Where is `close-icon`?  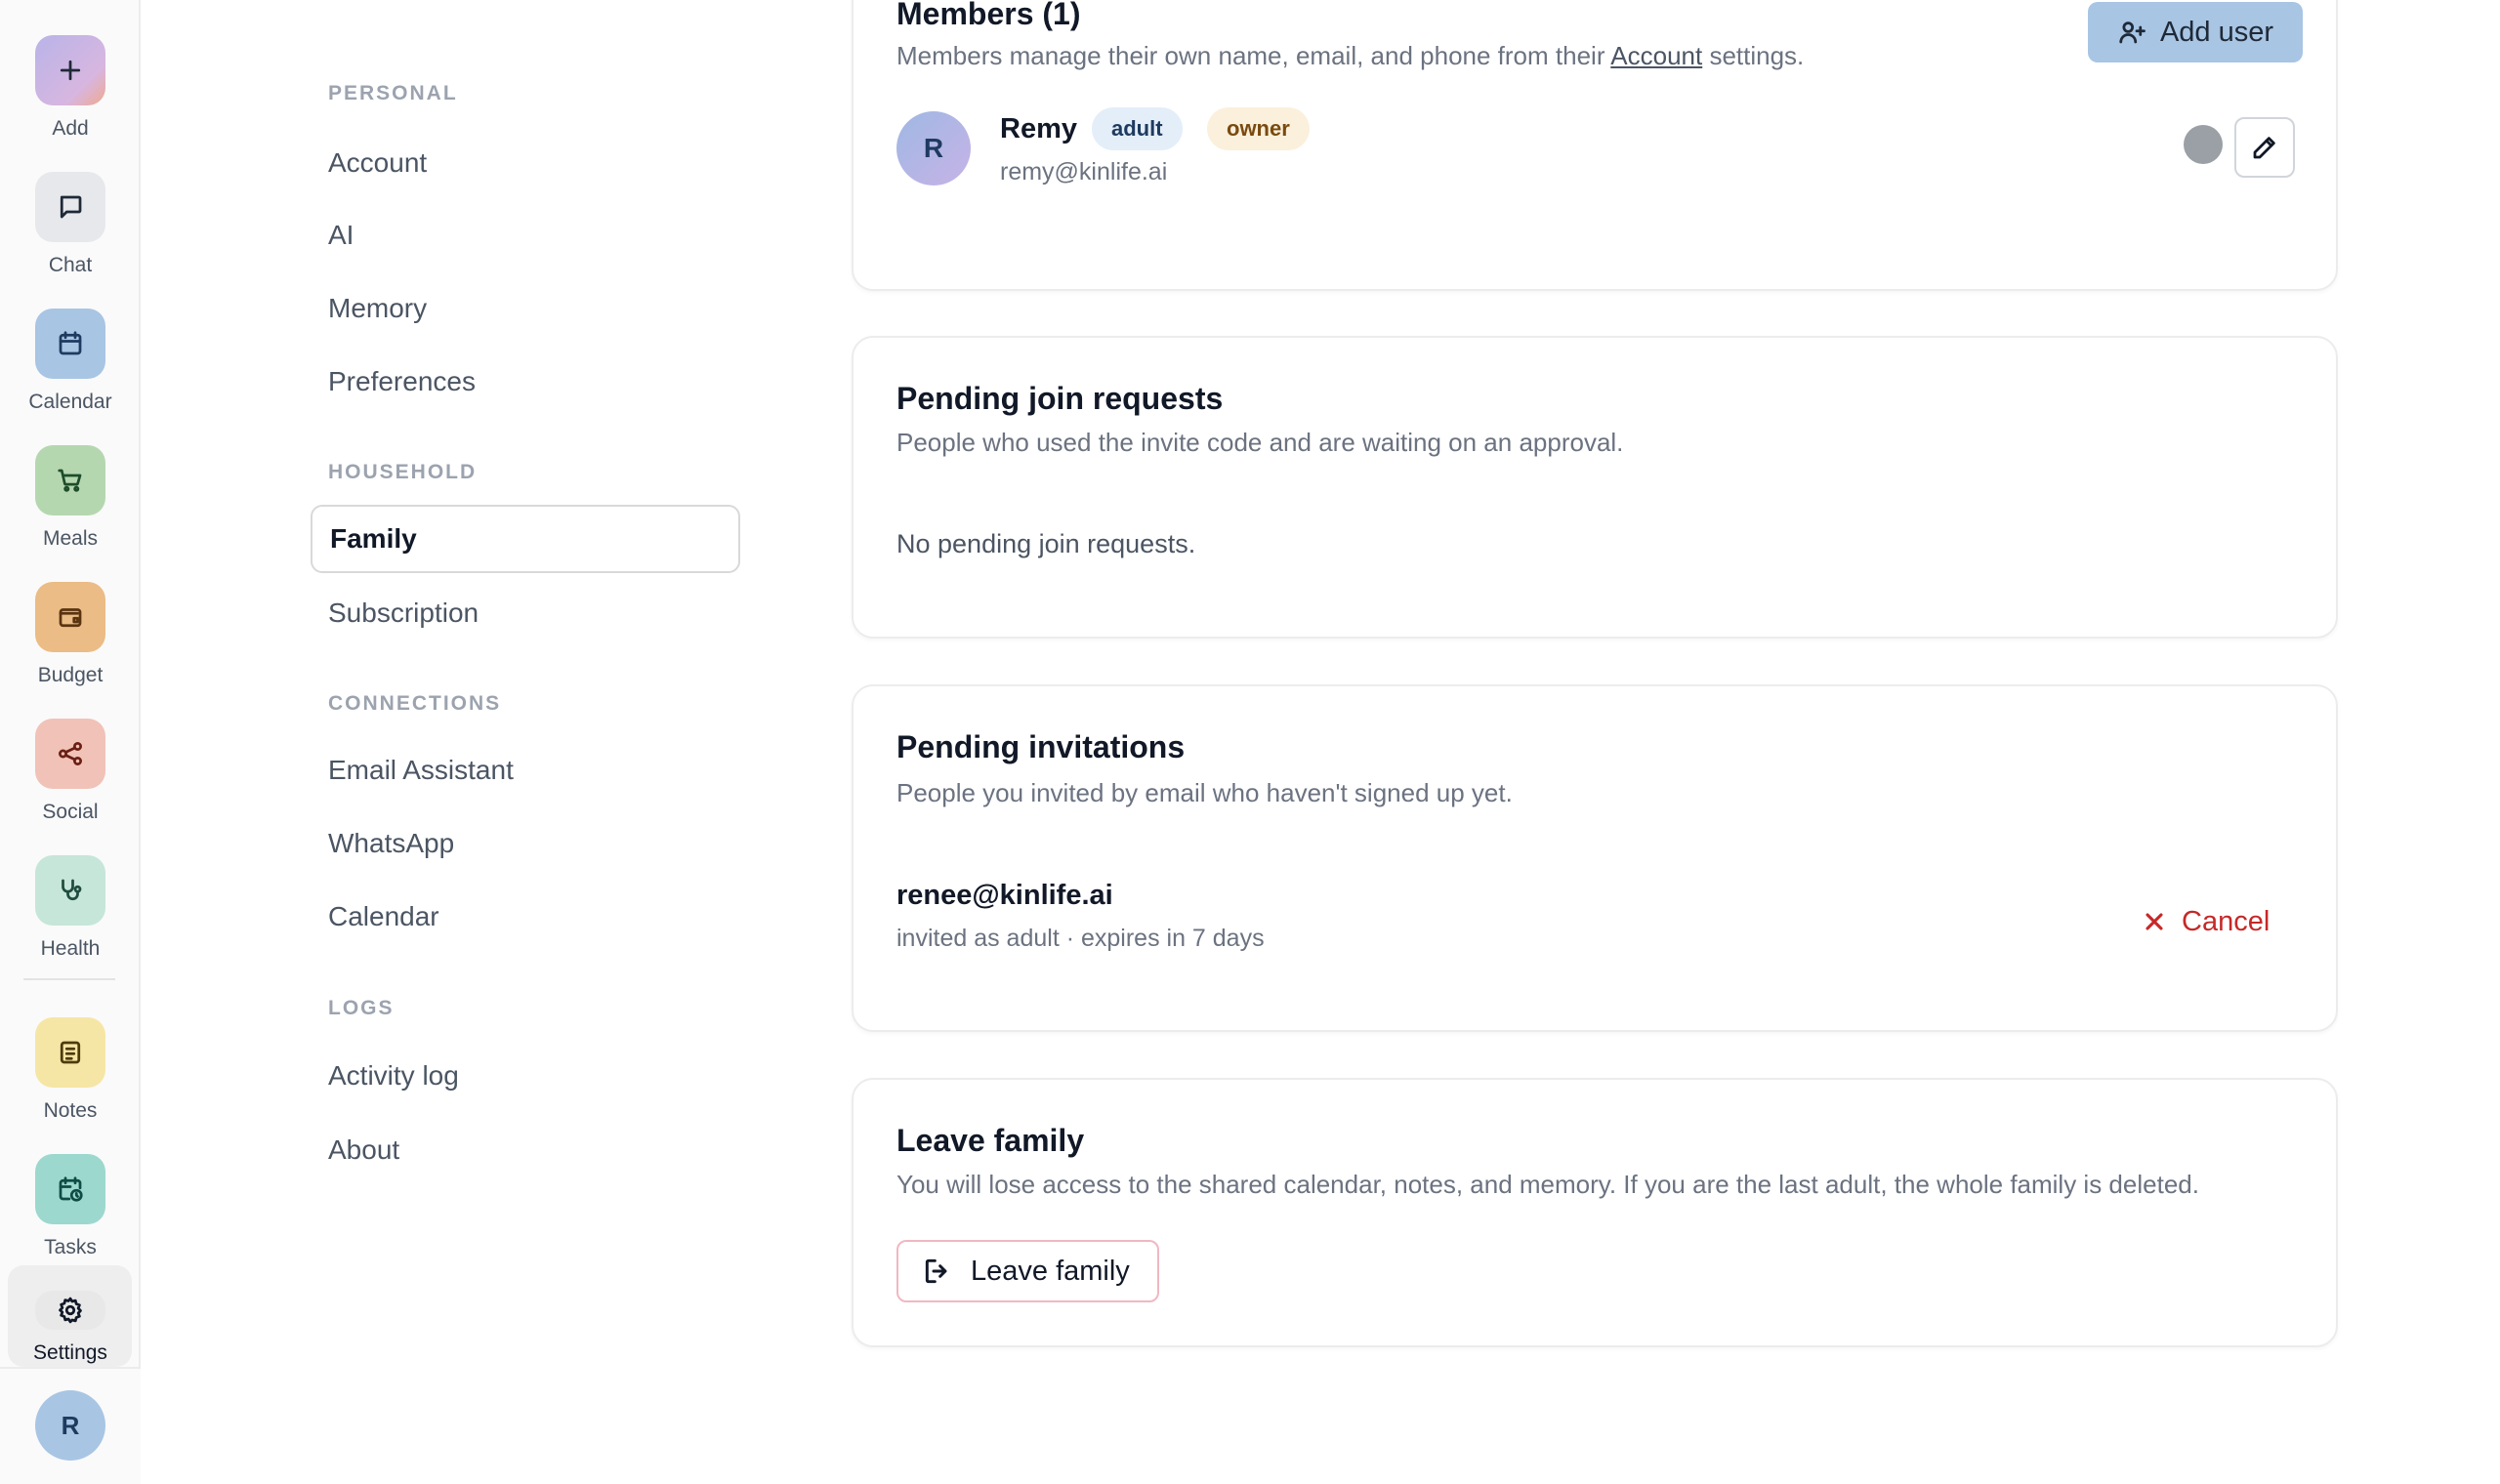 close-icon is located at coordinates (2154, 922).